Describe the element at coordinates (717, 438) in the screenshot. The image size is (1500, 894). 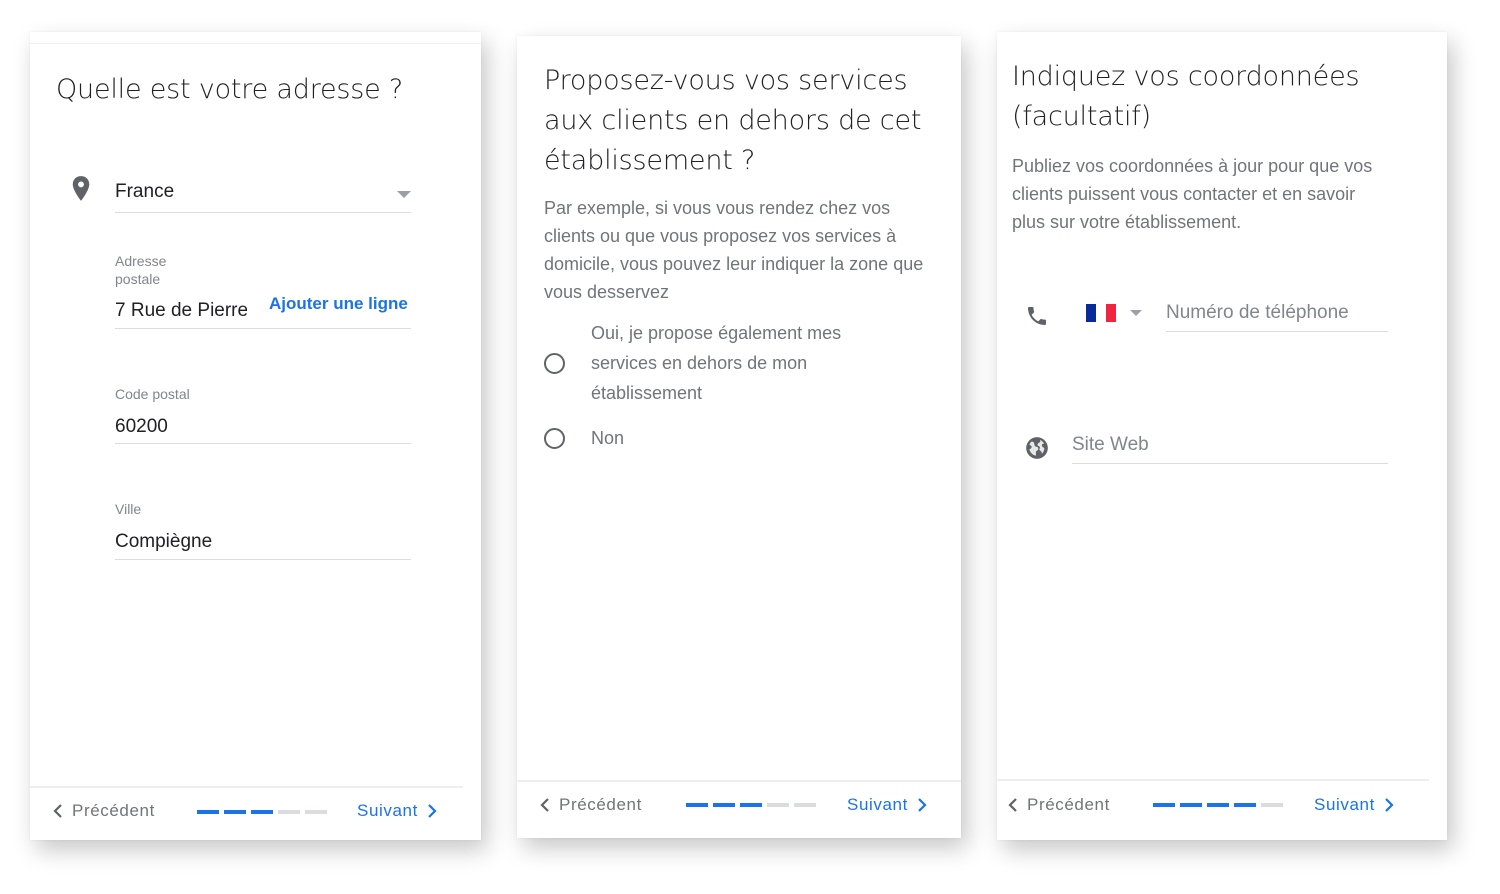
I see `radio-option-no: Non` at that location.